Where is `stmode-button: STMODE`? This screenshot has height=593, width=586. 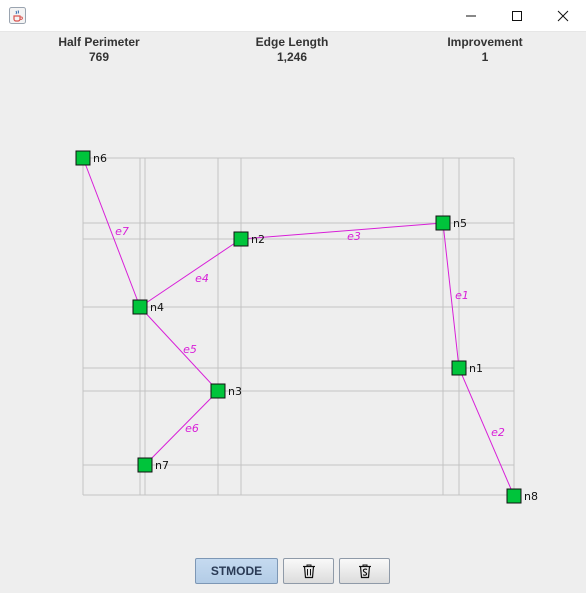 stmode-button: STMODE is located at coordinates (236, 571).